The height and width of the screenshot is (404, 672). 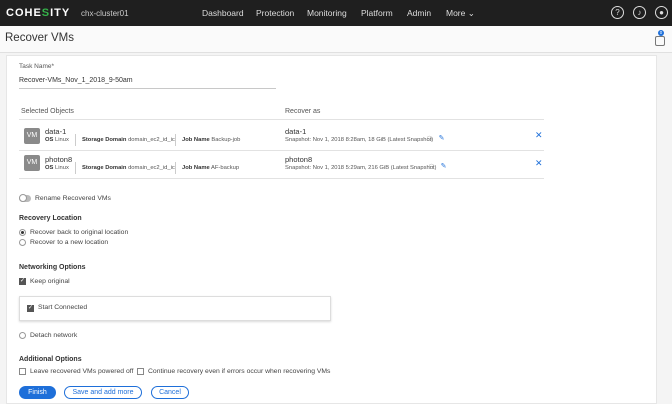 I want to click on task-name-input: Recover-VMs_Nov_1_2018_9-50am, so click(x=76, y=80).